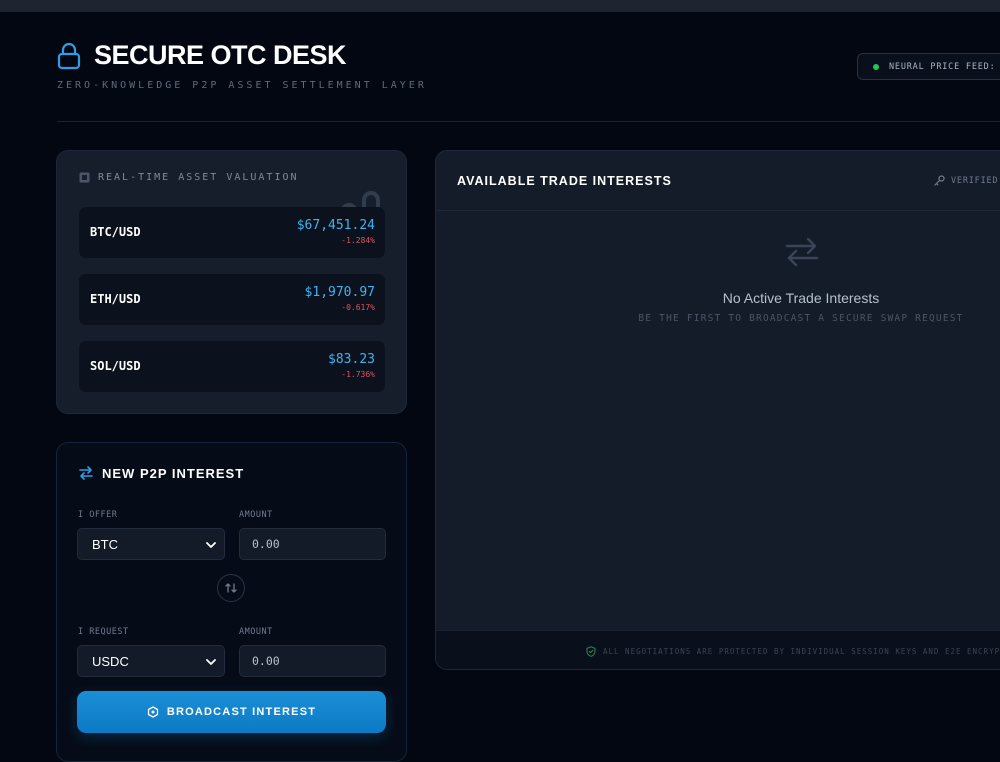 This screenshot has width=1000, height=762. I want to click on new-interest-heading: NEW P2P INTEREST, so click(161, 473).